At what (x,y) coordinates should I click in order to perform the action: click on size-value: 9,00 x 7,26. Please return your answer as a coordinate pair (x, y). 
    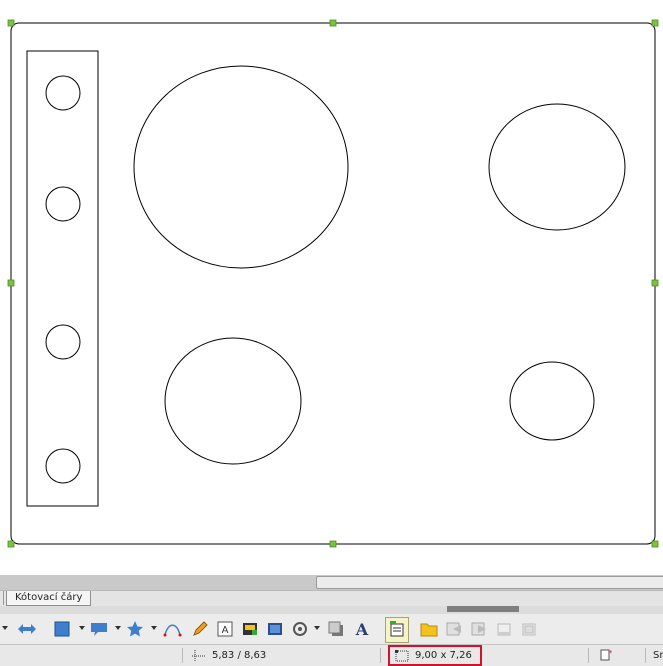
    Looking at the image, I should click on (443, 655).